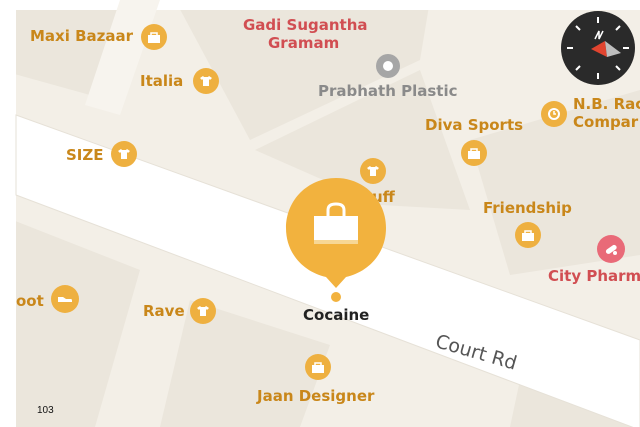  Describe the element at coordinates (605, 122) in the screenshot. I see `poi-label-nb-rad-line2: Compar` at that location.